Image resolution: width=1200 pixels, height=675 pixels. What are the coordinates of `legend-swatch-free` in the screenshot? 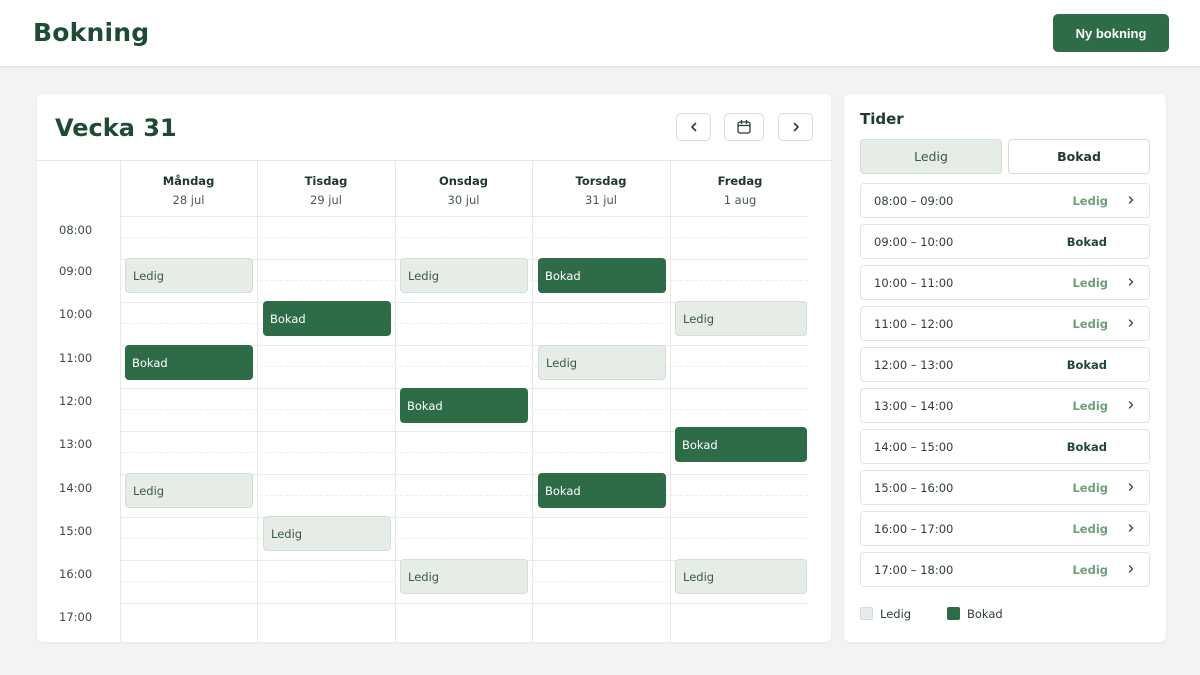 It's located at (866, 613).